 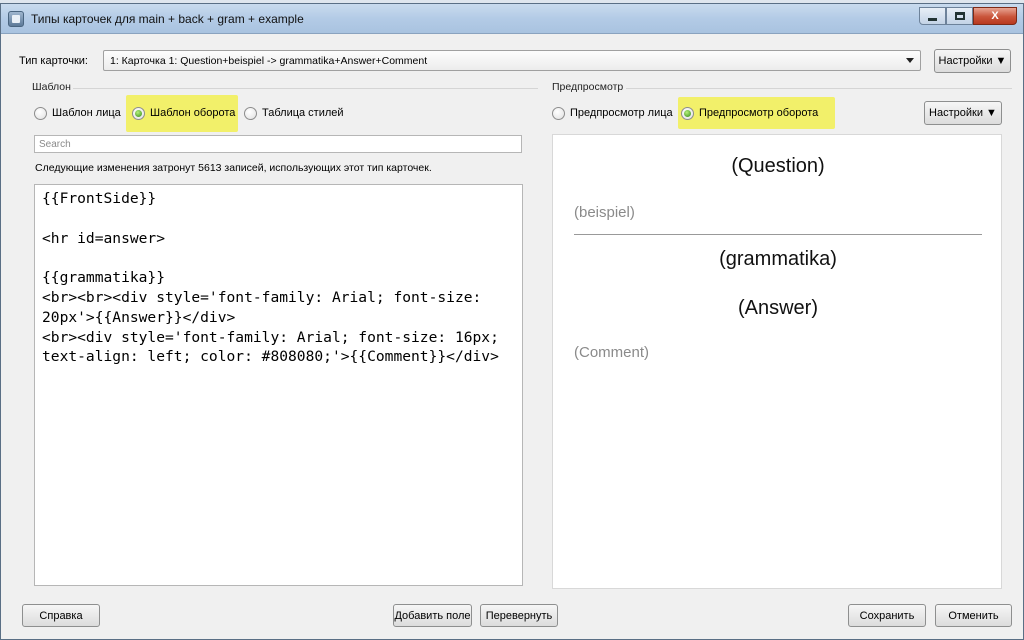 What do you see at coordinates (910, 60) in the screenshot?
I see `chevron-down-icon` at bounding box center [910, 60].